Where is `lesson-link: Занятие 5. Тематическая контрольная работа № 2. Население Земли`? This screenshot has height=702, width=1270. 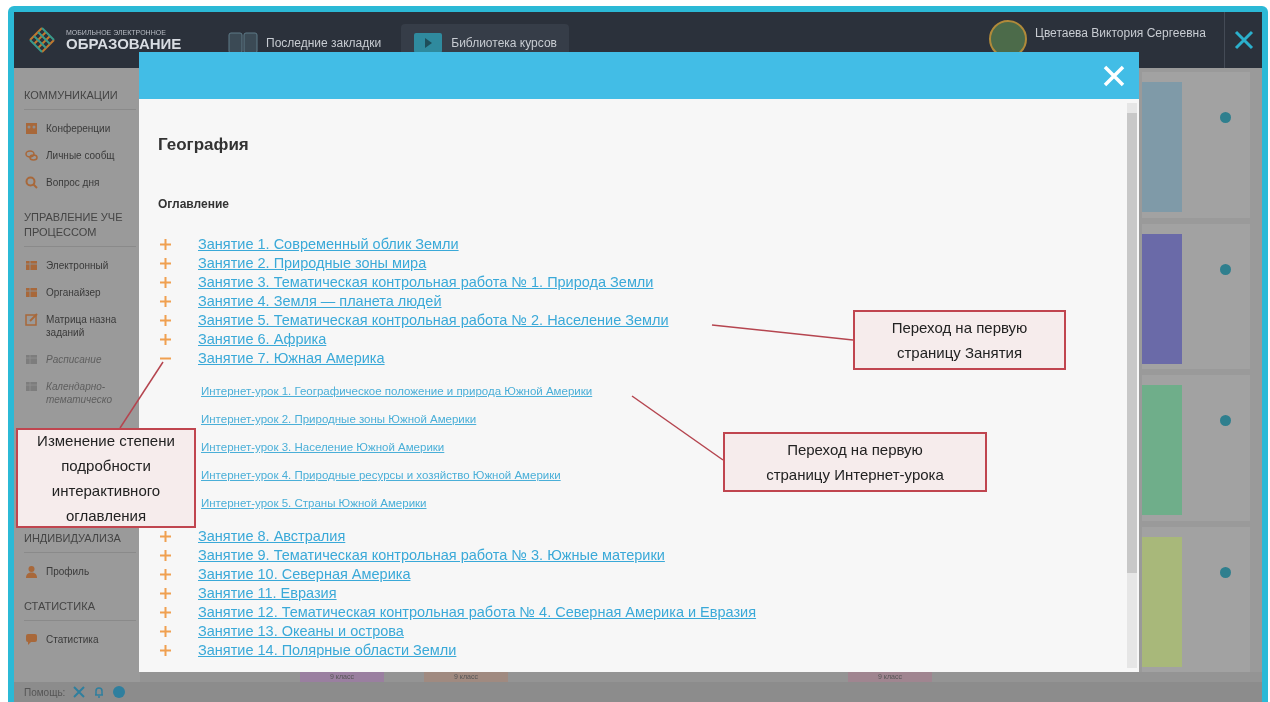
lesson-link: Занятие 5. Тематическая контрольная работа № 2. Население Земли is located at coordinates (433, 320).